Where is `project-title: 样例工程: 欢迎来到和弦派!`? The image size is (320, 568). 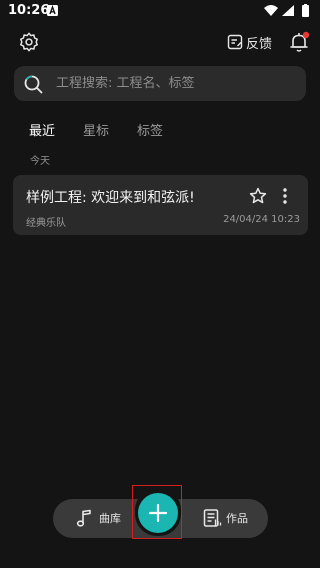
project-title: 样例工程: 欢迎来到和弦派! is located at coordinates (110, 198).